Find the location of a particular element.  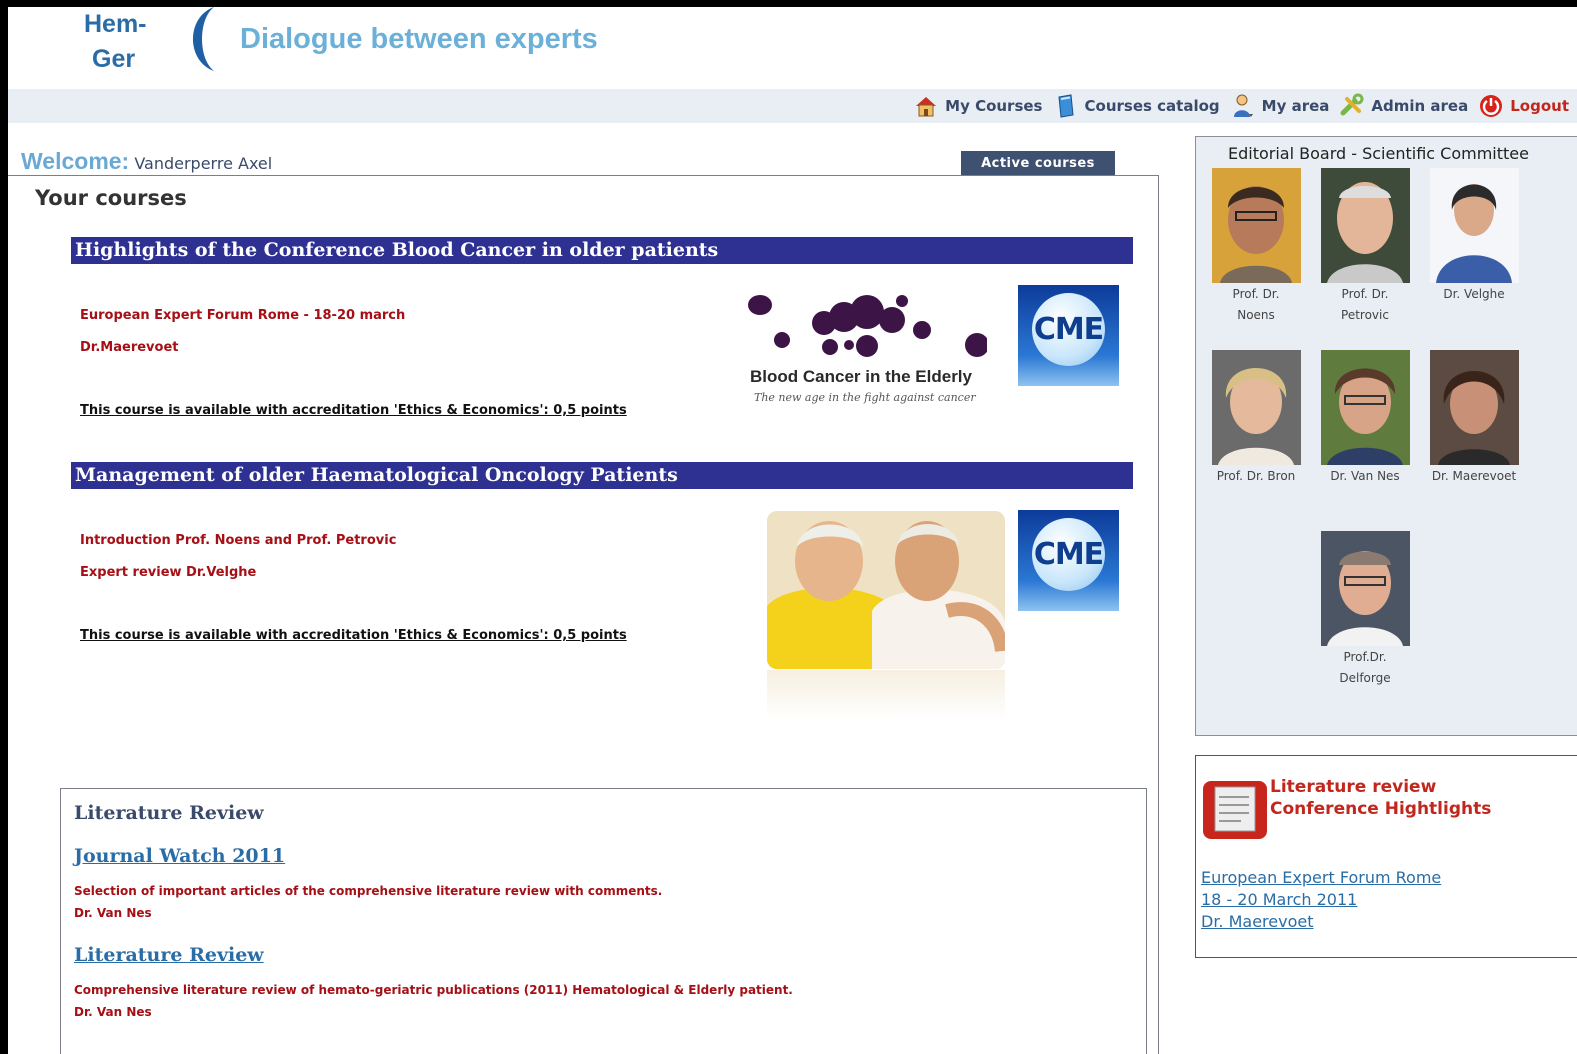

elderly-men-photo is located at coordinates (886, 590).